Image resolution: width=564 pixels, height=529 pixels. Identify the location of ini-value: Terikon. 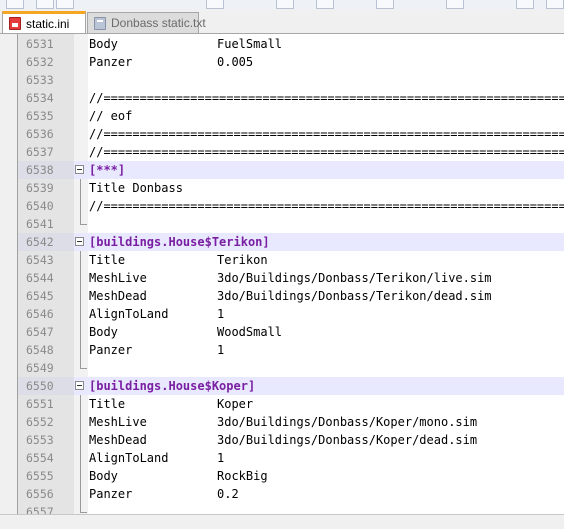
(242, 260).